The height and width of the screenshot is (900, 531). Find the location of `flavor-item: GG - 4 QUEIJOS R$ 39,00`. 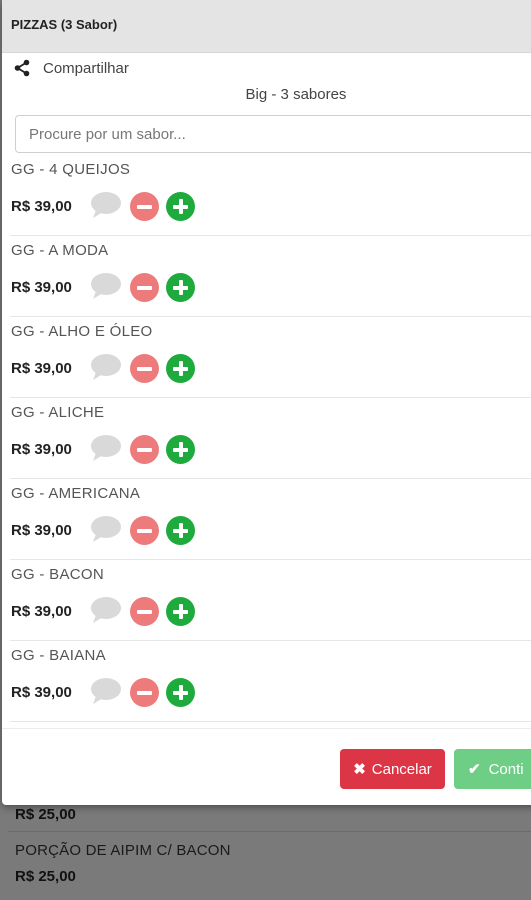

flavor-item: GG - 4 QUEIJOS R$ 39,00 is located at coordinates (270, 195).